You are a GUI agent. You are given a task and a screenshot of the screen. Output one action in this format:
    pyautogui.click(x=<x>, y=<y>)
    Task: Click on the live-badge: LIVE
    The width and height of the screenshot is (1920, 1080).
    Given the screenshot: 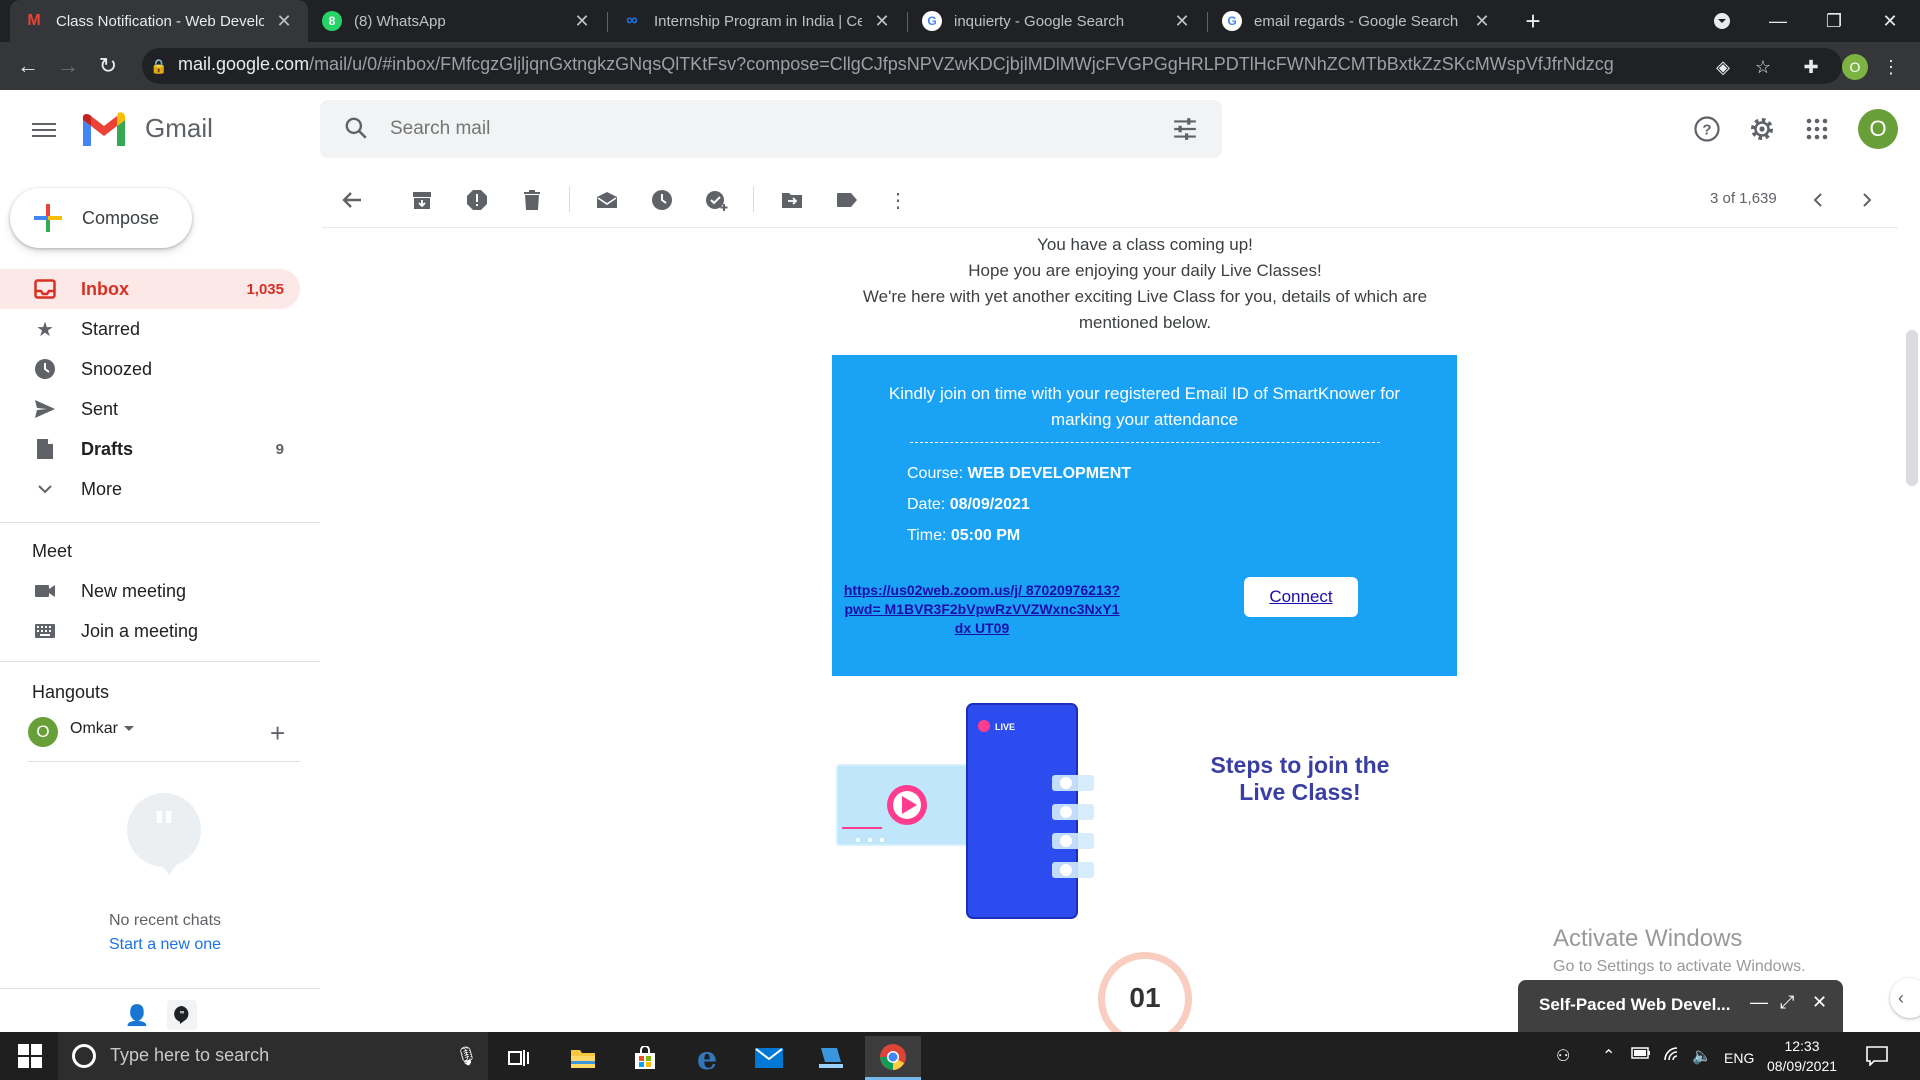 What is the action you would take?
    pyautogui.click(x=1005, y=727)
    